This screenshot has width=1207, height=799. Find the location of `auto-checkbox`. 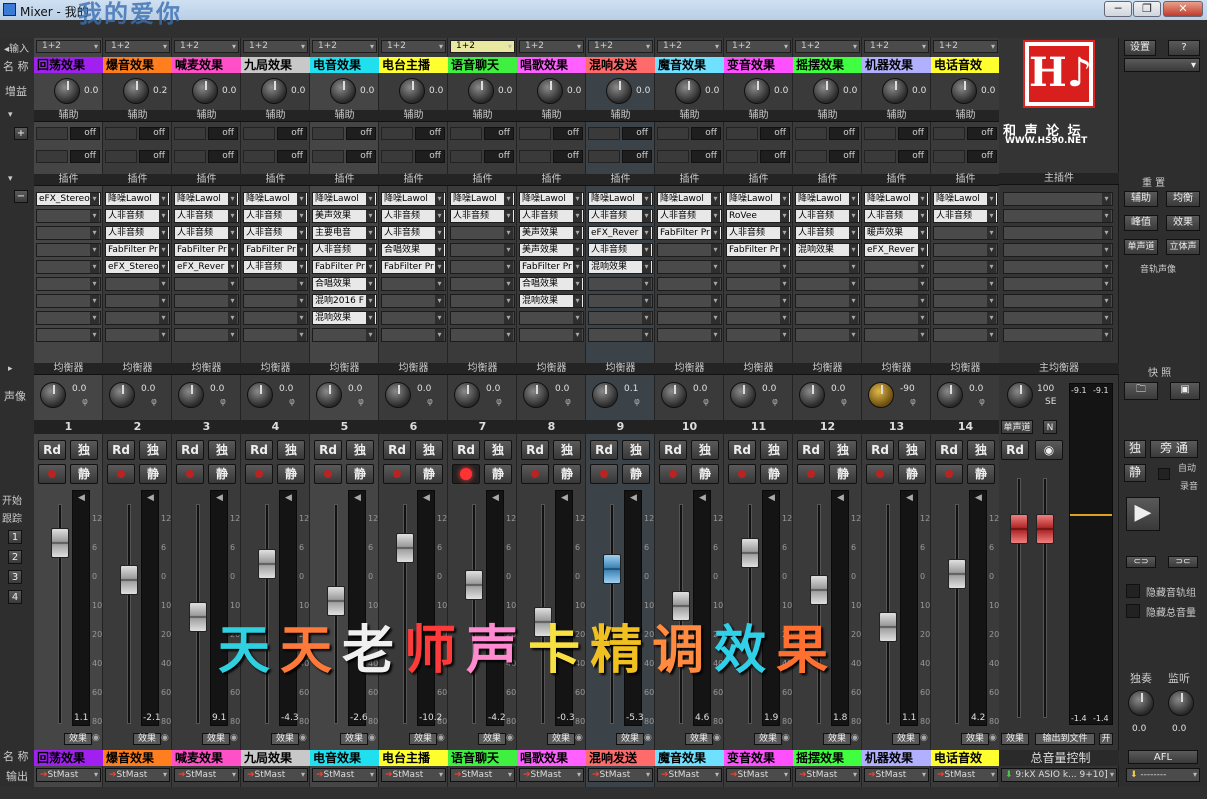

auto-checkbox is located at coordinates (1164, 474).